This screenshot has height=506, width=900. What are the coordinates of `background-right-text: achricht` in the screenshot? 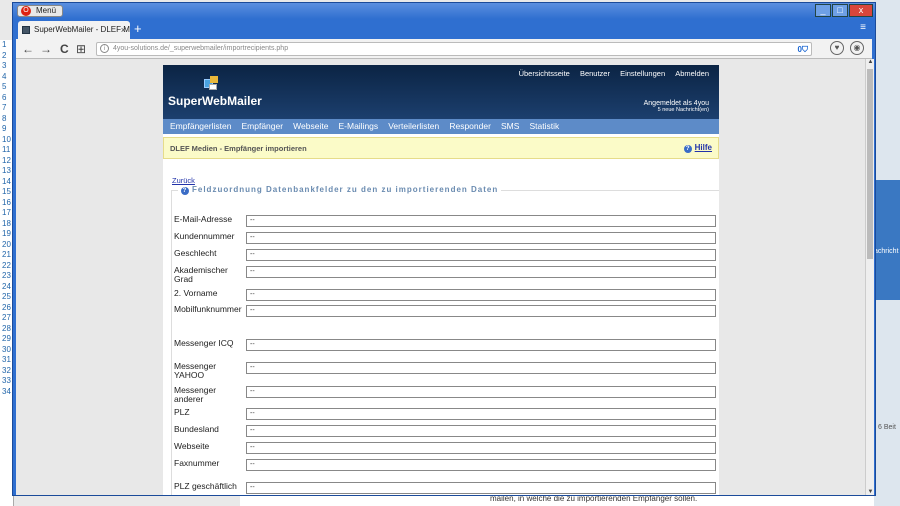 It's located at (886, 251).